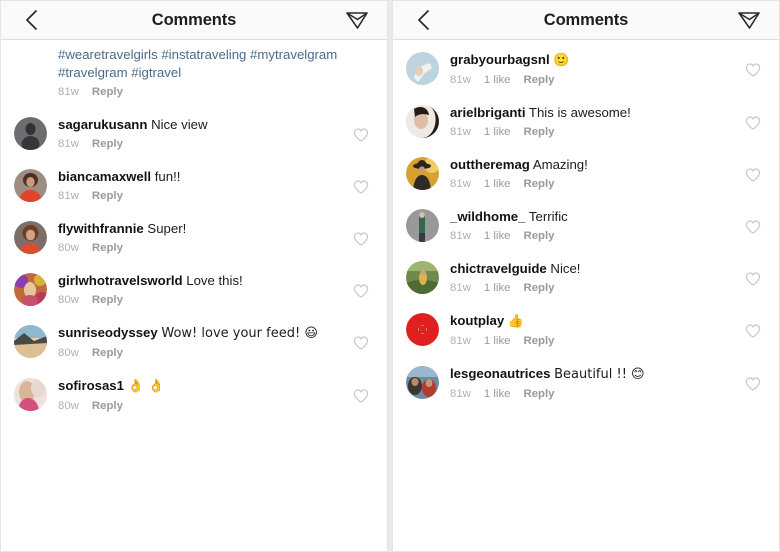 The height and width of the screenshot is (552, 780). Describe the element at coordinates (205, 185) in the screenshot. I see `comment-body: biancamaxwell fun!! 81w Reply` at that location.